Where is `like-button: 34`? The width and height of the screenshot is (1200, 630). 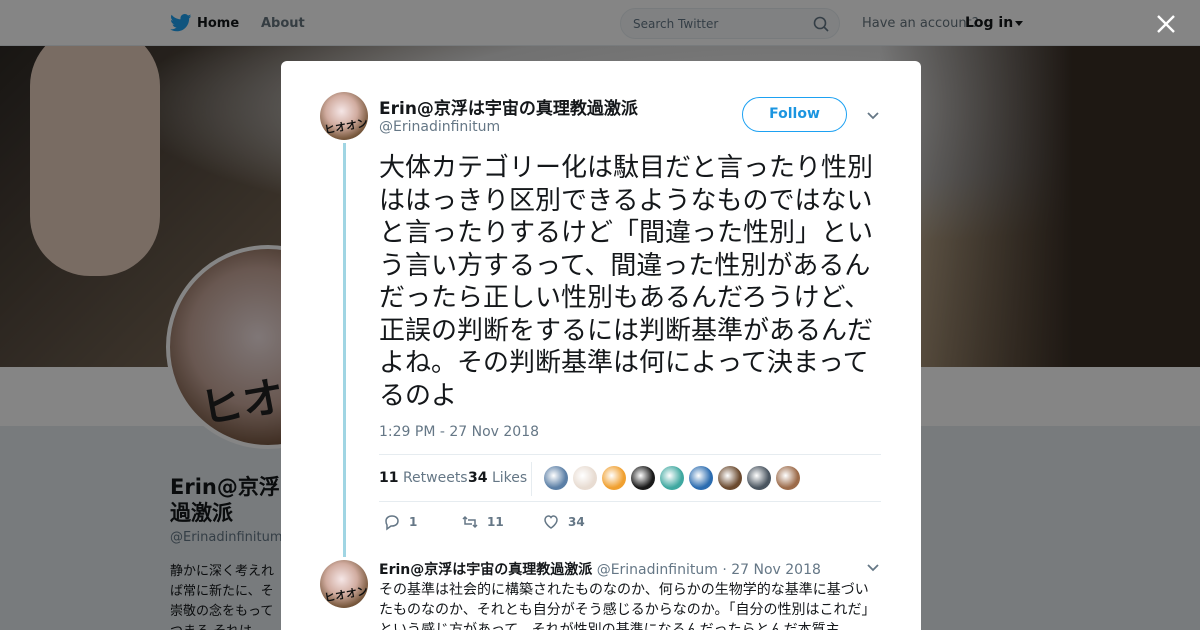
like-button: 34 is located at coordinates (563, 522).